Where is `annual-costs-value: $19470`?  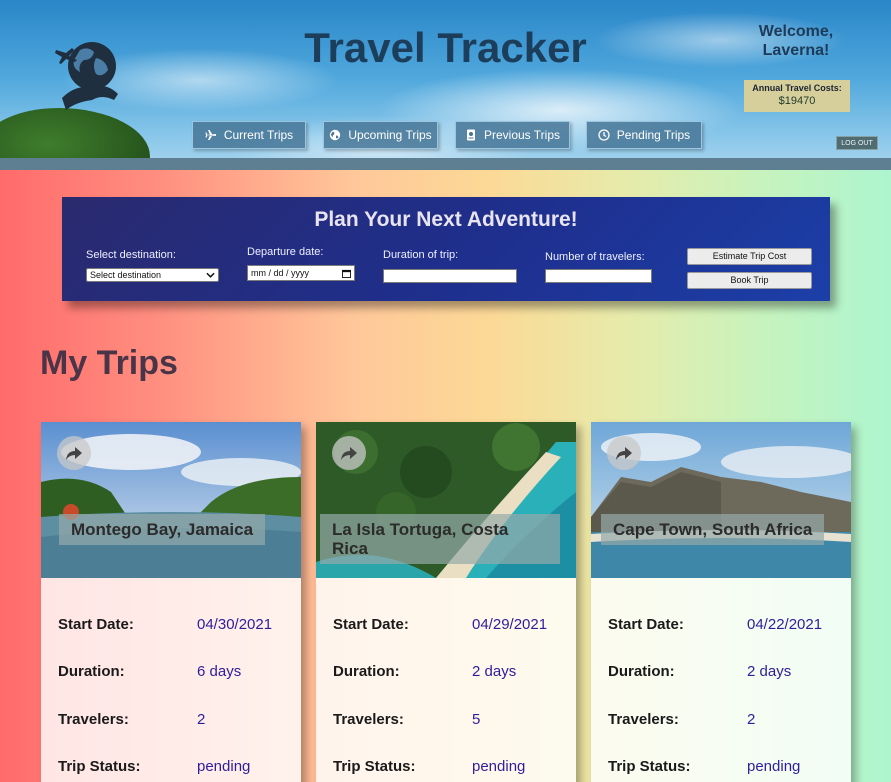
annual-costs-value: $19470 is located at coordinates (797, 101).